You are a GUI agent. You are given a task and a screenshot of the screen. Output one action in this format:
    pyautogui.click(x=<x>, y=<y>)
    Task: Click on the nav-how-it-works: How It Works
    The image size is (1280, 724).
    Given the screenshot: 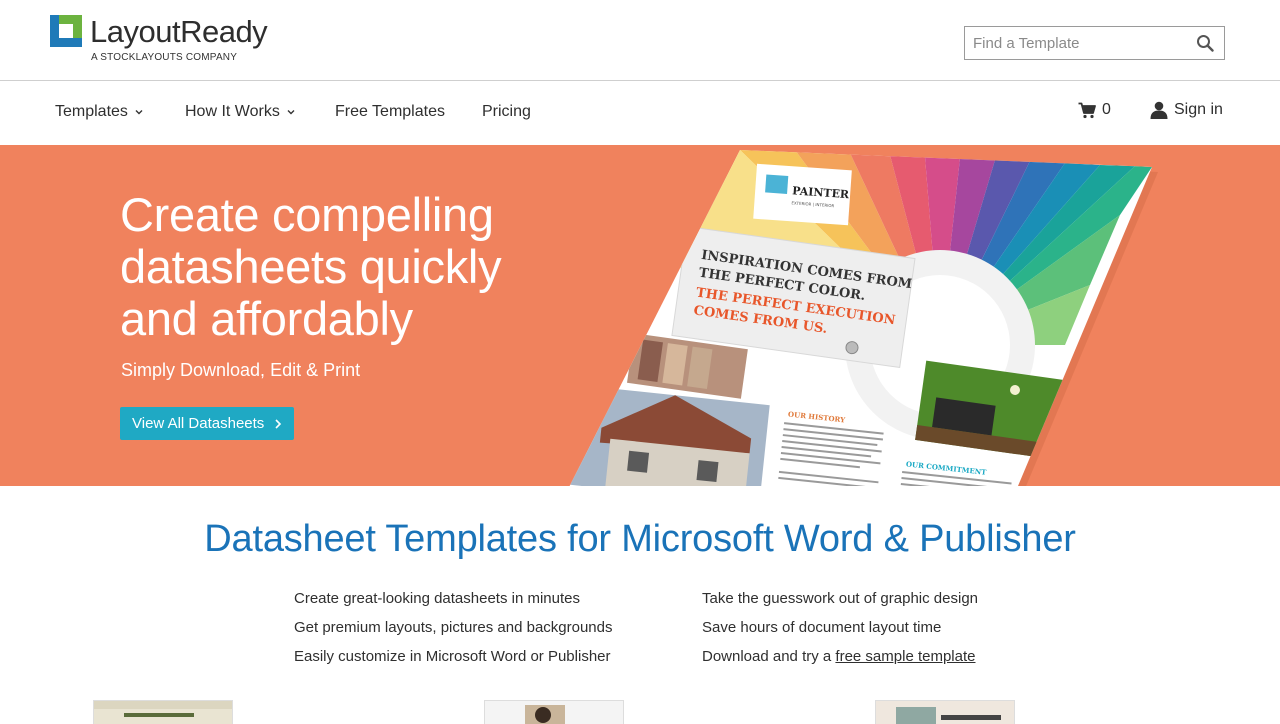 What is the action you would take?
    pyautogui.click(x=240, y=112)
    